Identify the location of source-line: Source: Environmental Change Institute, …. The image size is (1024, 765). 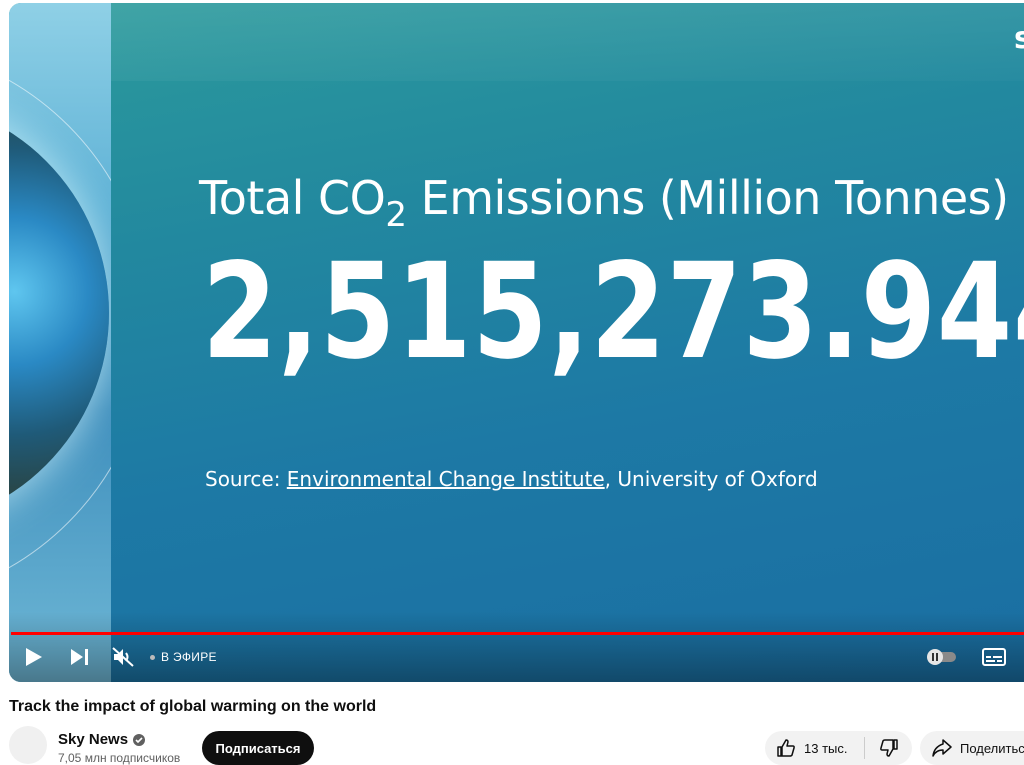
(511, 479).